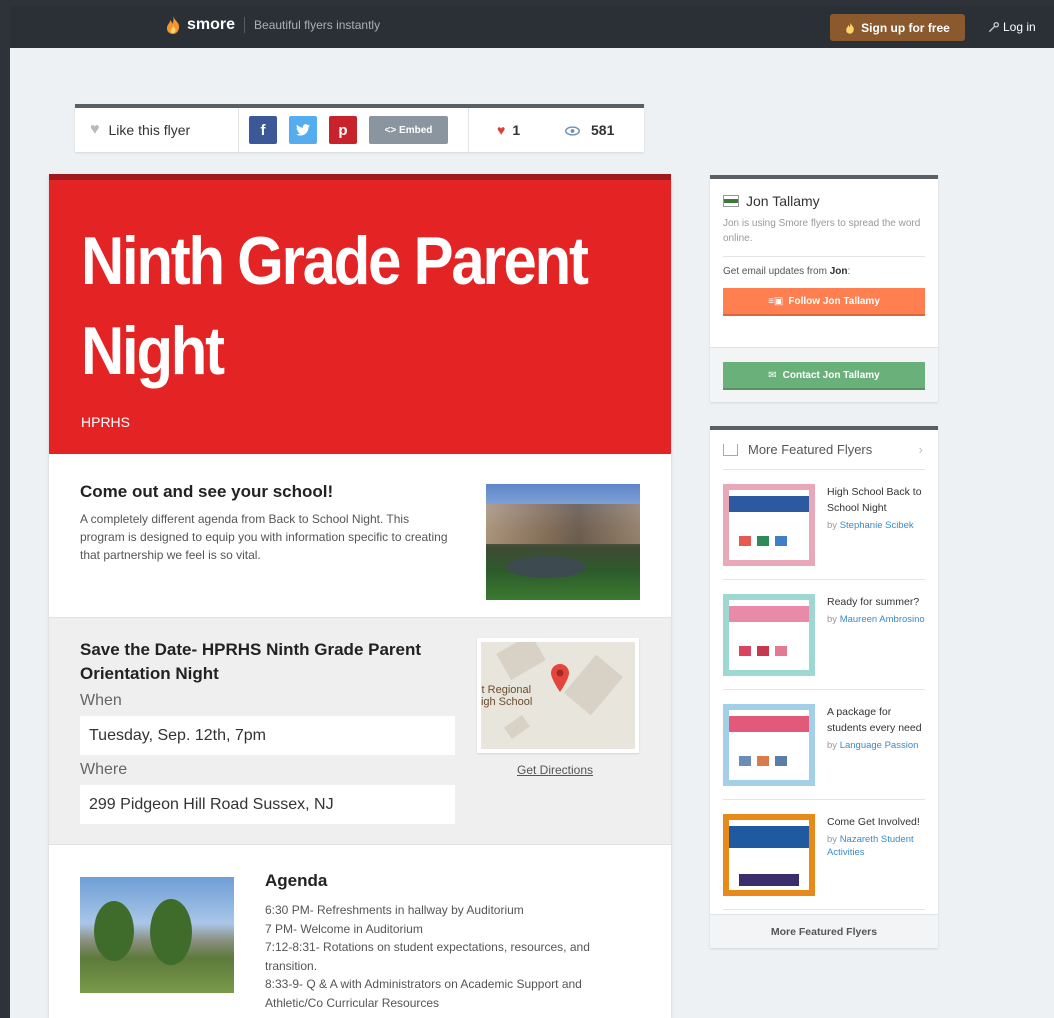 This screenshot has width=1054, height=1018. Describe the element at coordinates (245, 25) in the screenshot. I see `brand-divider` at that location.